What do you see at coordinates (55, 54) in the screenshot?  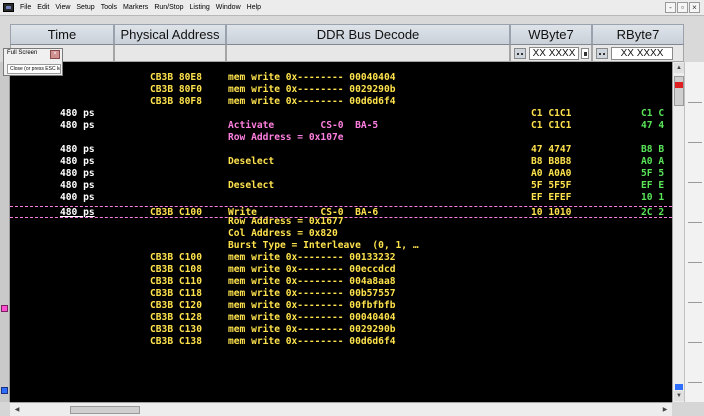 I see `close-icon: ×` at bounding box center [55, 54].